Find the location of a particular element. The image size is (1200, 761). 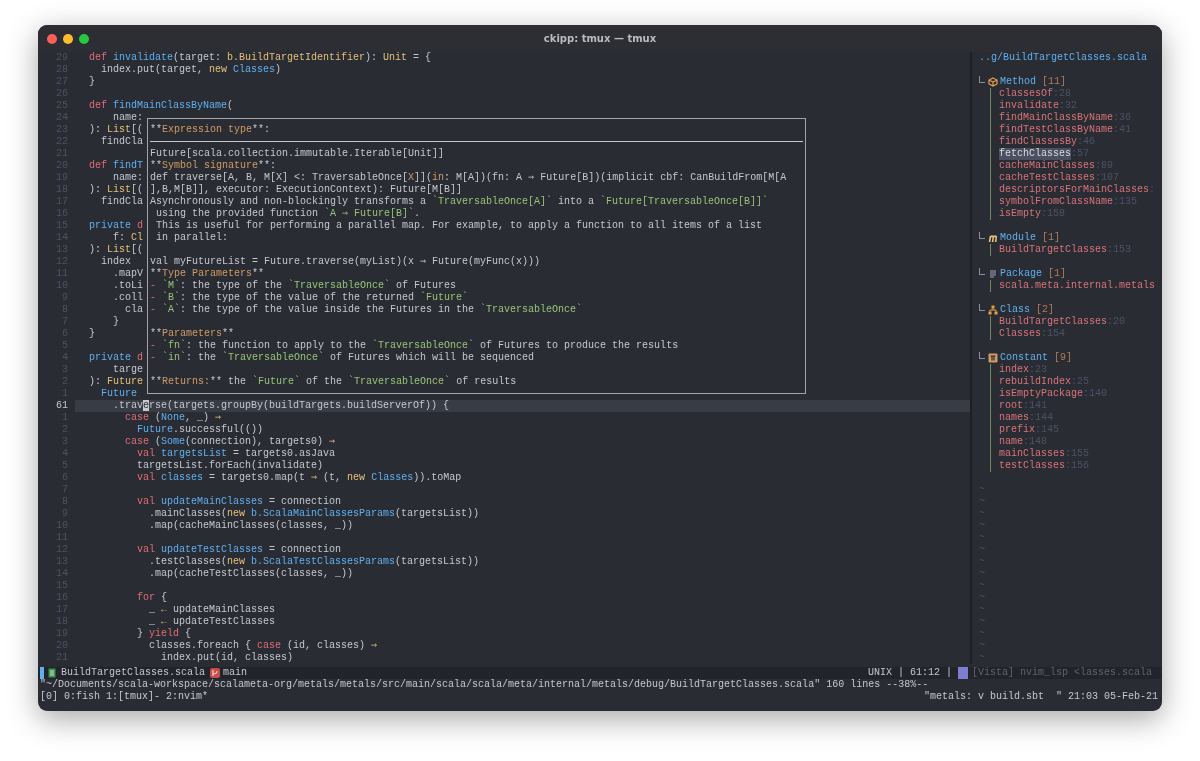

symbol-name: isEmptyPackage is located at coordinates (1041, 394).